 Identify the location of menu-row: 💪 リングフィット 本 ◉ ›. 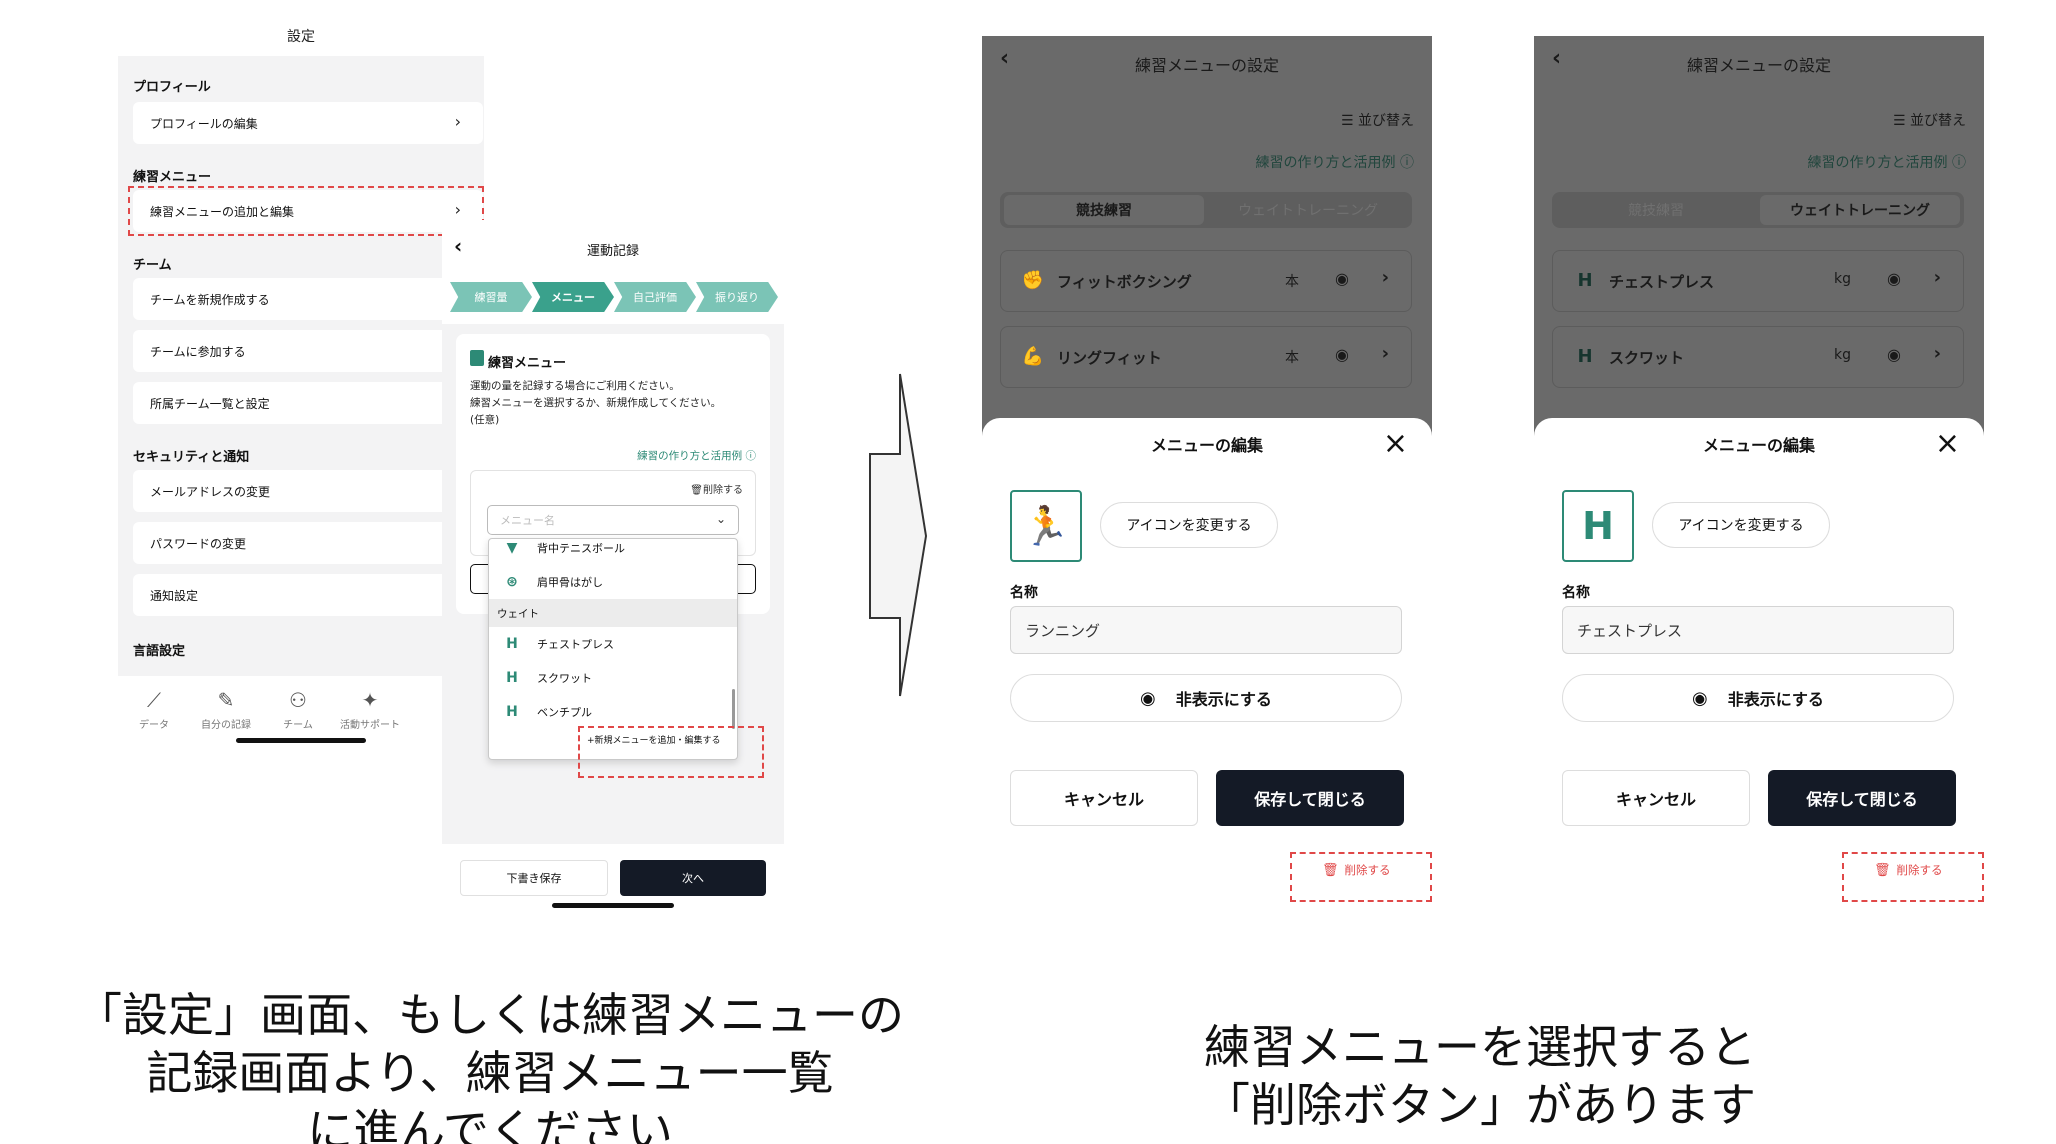
(1206, 357).